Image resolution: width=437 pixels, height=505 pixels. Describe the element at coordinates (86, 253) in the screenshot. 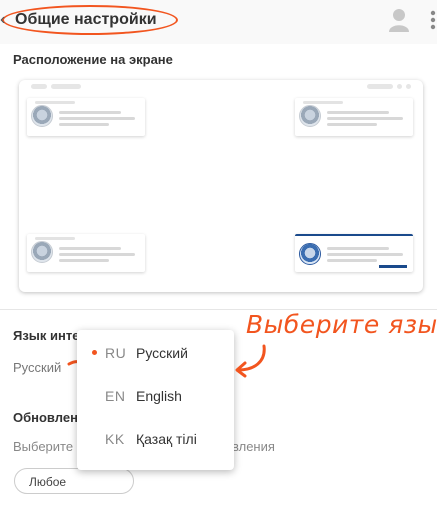

I see `position-option-bottom-left` at that location.